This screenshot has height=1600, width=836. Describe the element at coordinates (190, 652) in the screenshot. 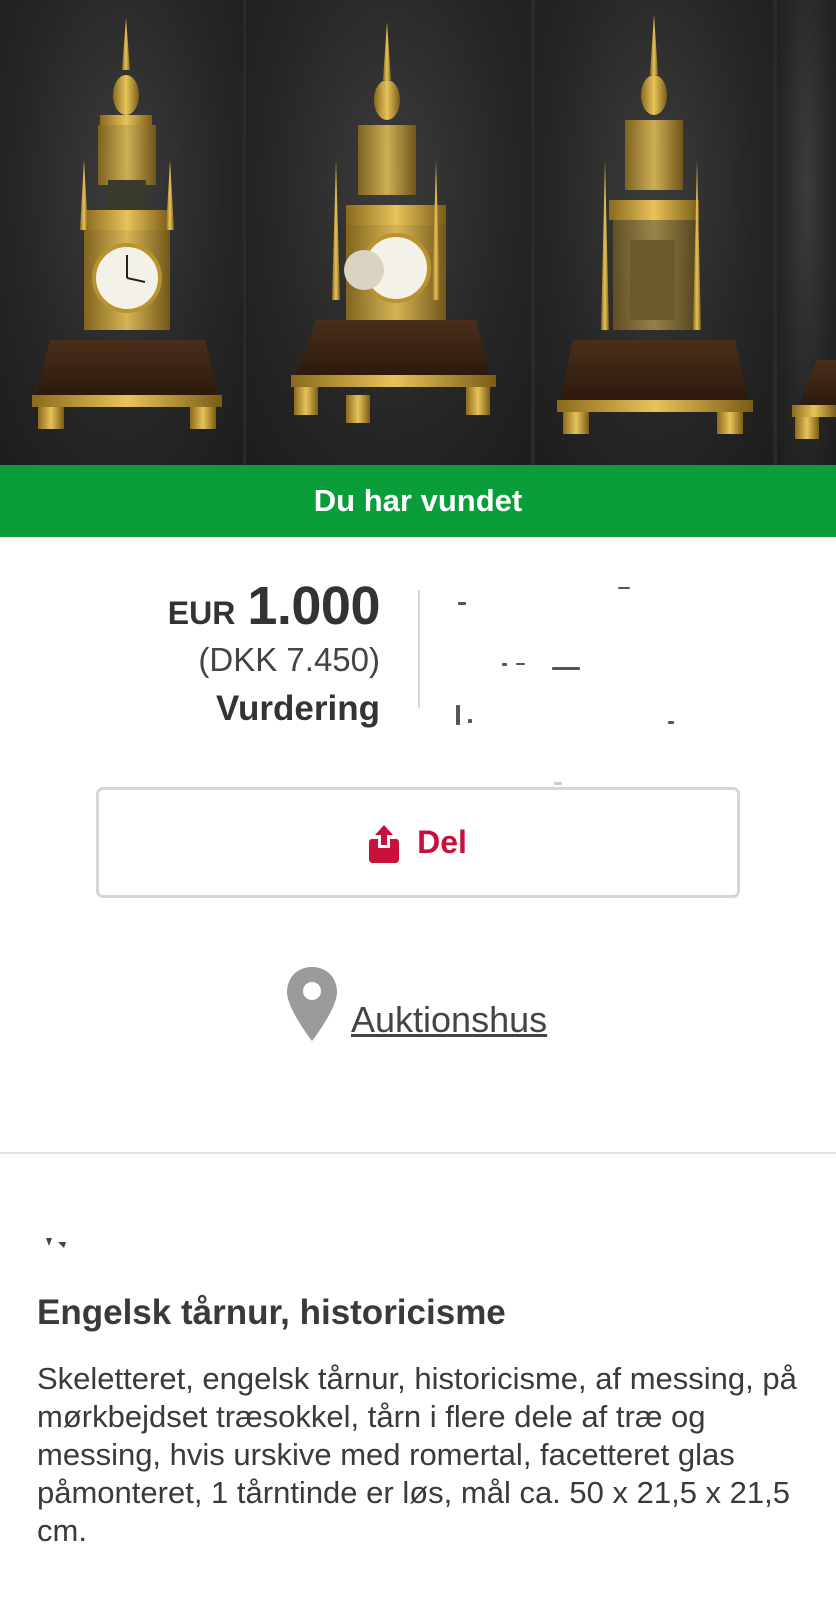

I see `price-block: EUR 1.000 (DKK 7.450) Vurdering` at that location.